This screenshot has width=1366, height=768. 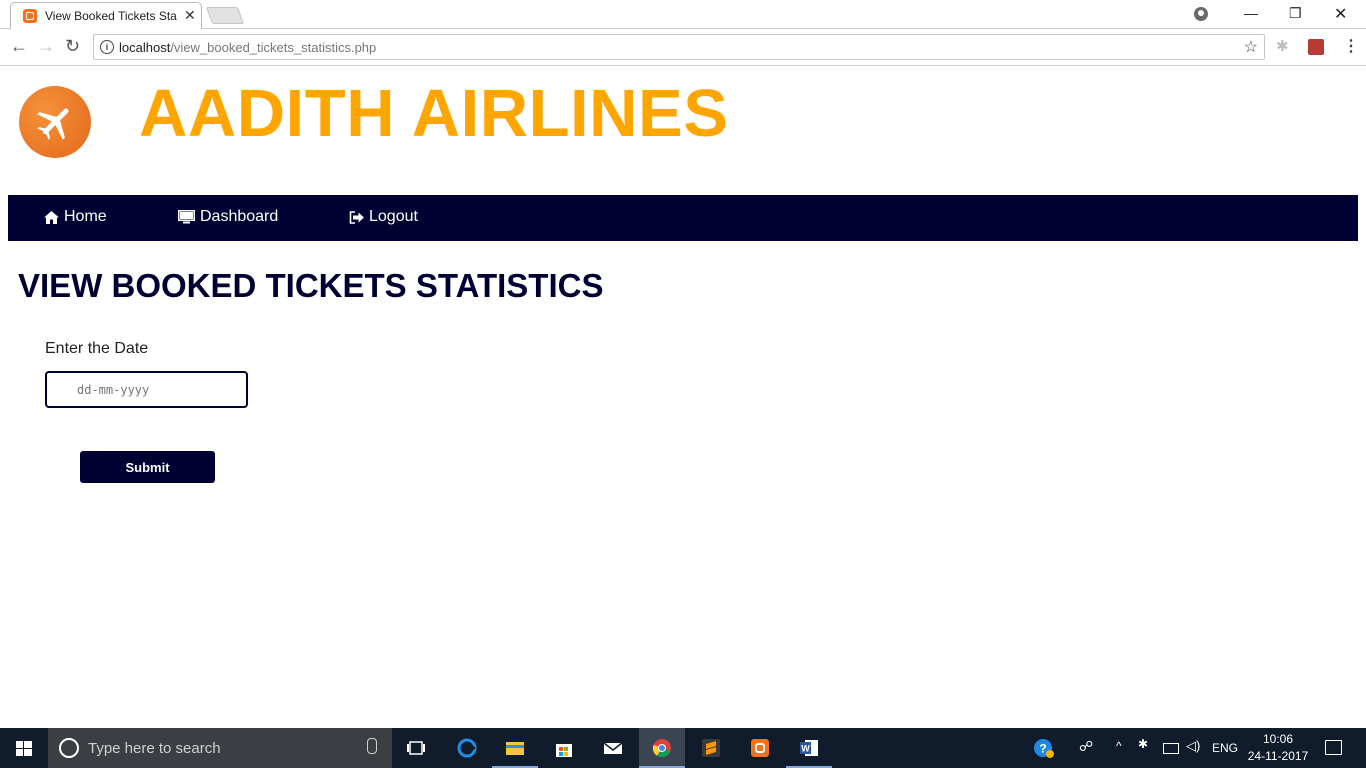 I want to click on wifi-icon: ✱, so click(x=1143, y=744).